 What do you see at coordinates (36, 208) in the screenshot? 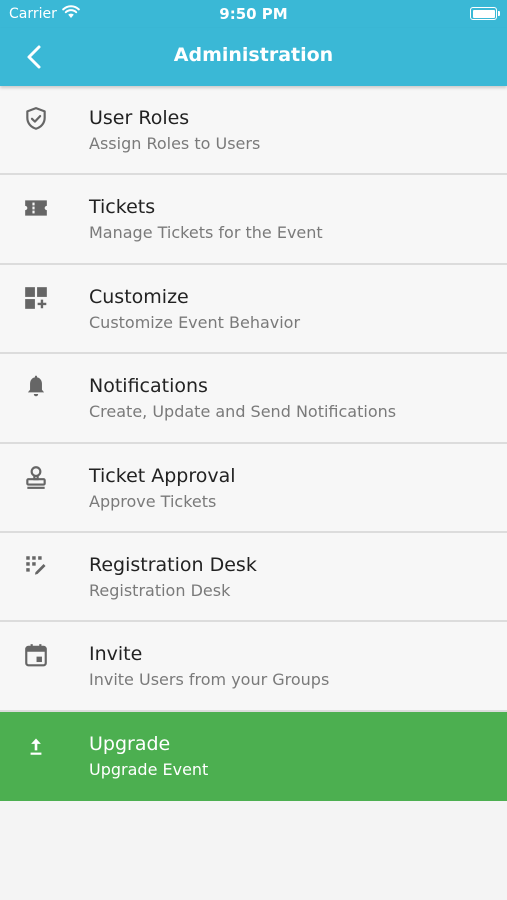
I see `ticket-icon` at bounding box center [36, 208].